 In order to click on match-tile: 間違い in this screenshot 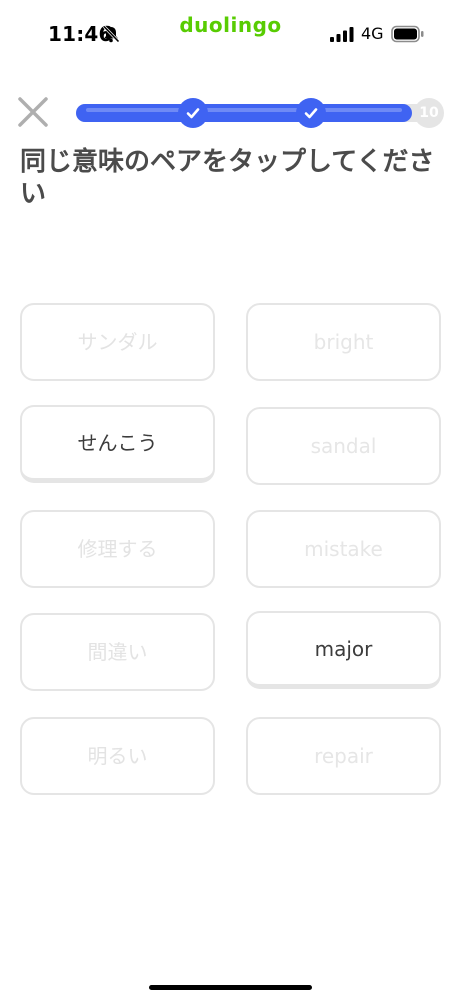, I will do `click(117, 652)`.